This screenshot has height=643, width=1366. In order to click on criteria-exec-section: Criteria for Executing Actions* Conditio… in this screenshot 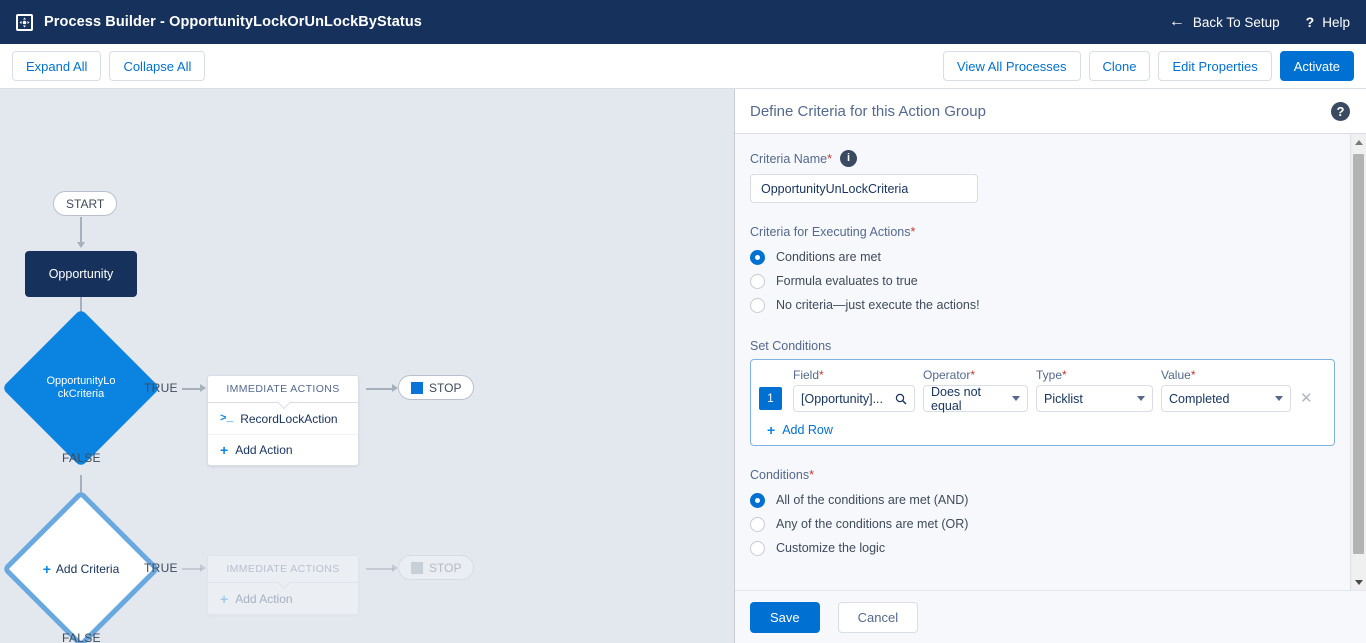, I will do `click(1043, 271)`.